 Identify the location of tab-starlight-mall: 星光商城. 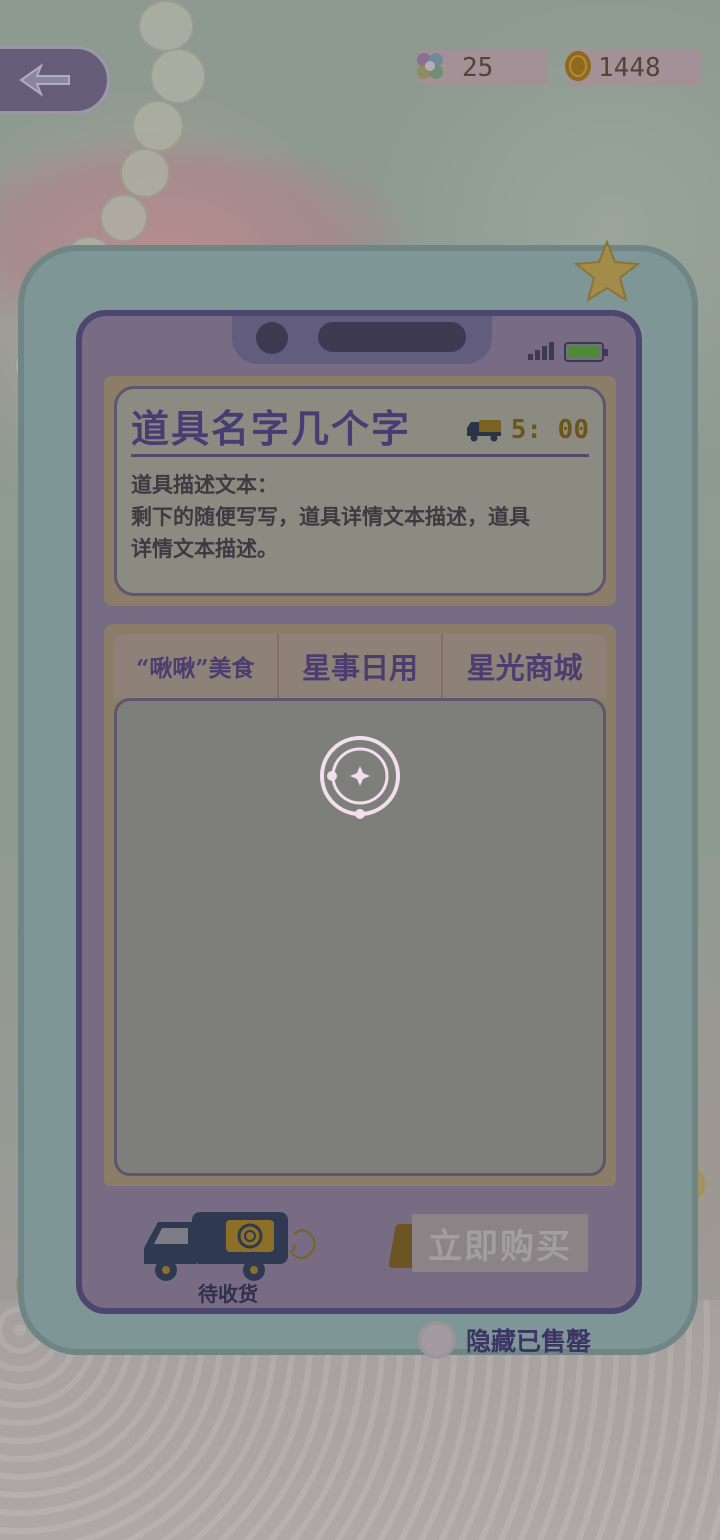
(525, 666).